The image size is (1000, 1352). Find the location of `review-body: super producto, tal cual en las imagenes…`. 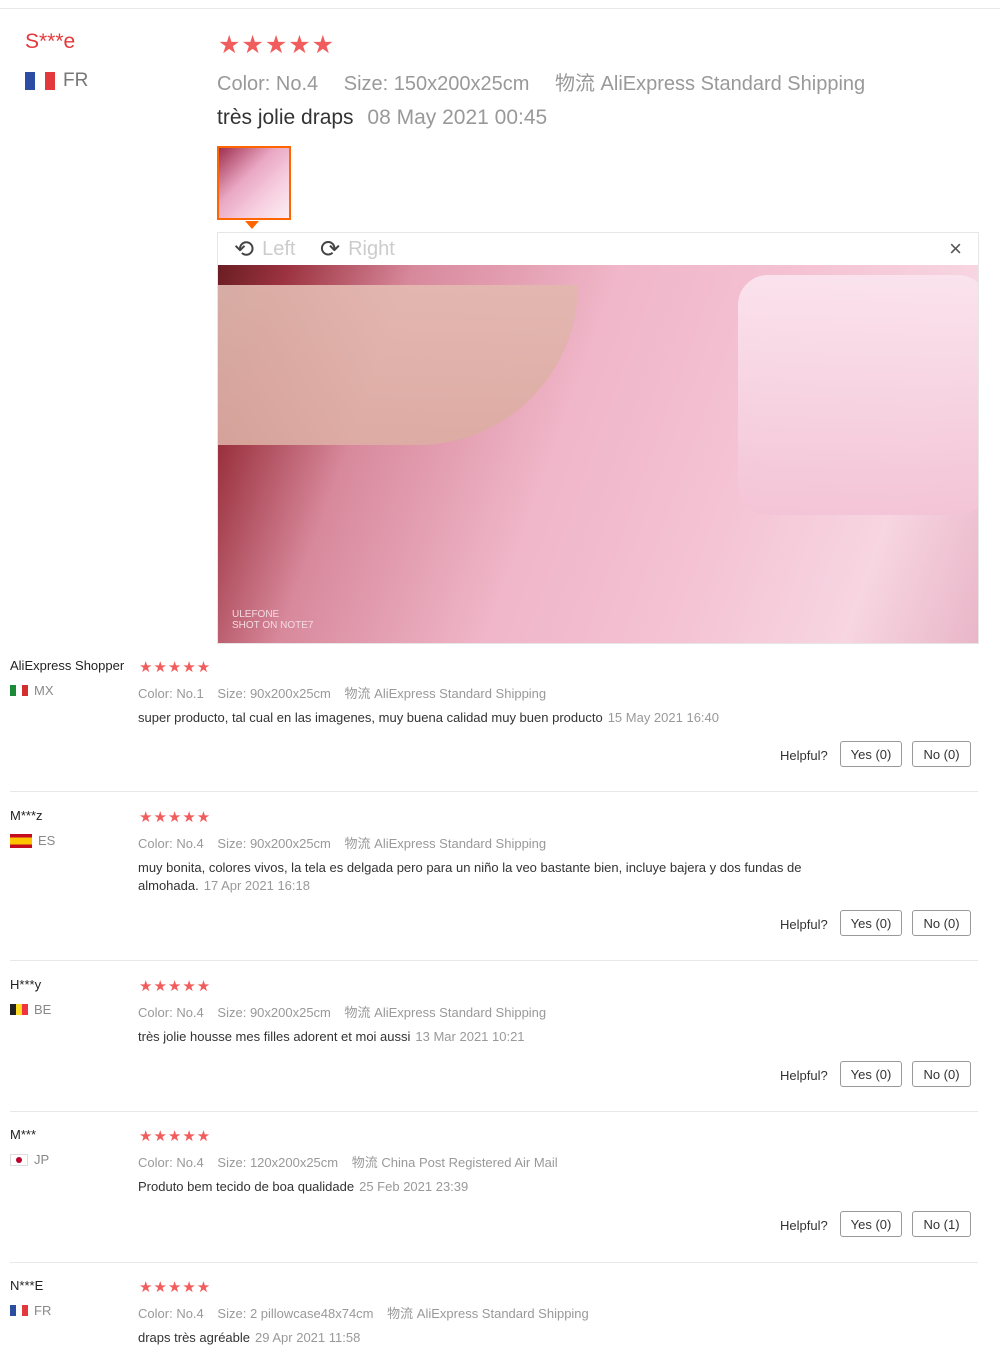

review-body: super producto, tal cual en las imagenes… is located at coordinates (370, 717).